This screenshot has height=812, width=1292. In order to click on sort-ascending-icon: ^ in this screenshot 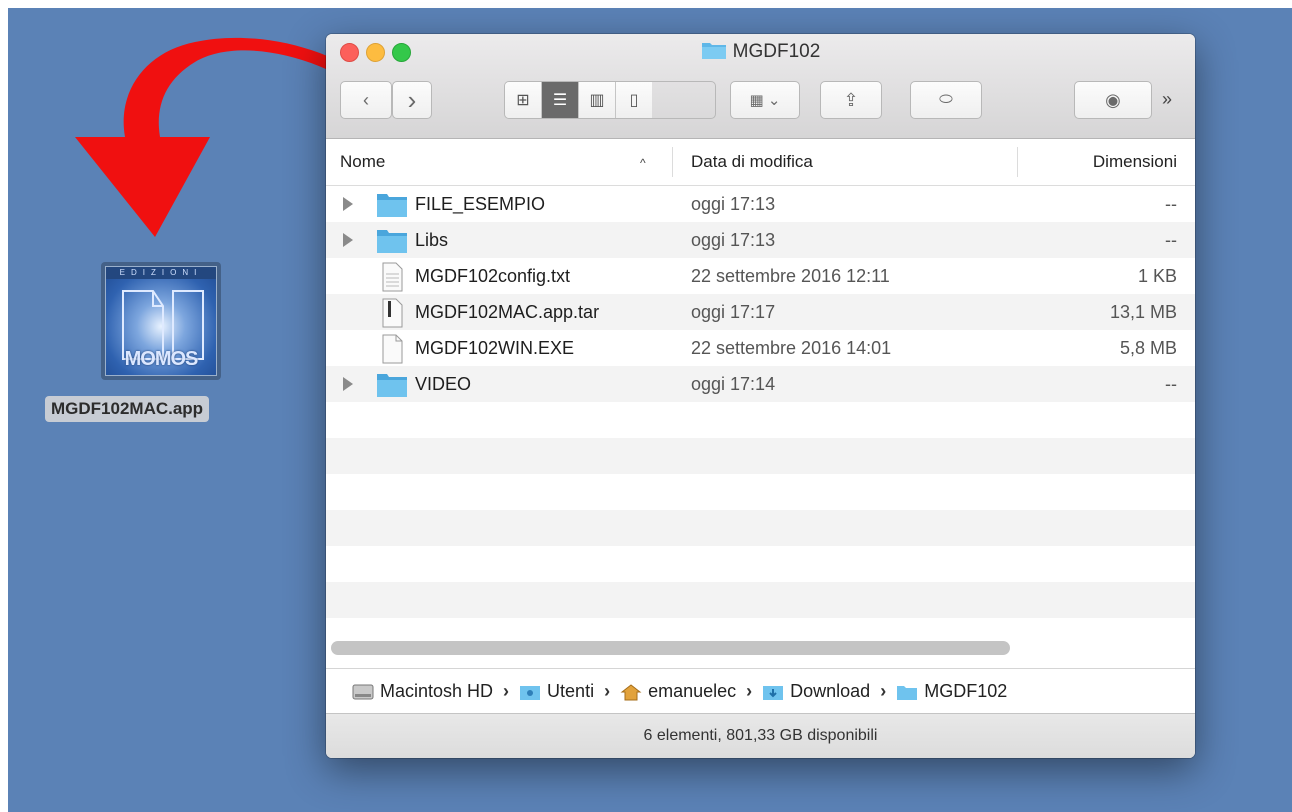, I will do `click(643, 163)`.